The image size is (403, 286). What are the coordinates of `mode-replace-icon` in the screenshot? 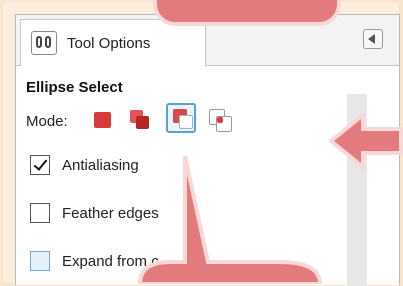 It's located at (102, 120).